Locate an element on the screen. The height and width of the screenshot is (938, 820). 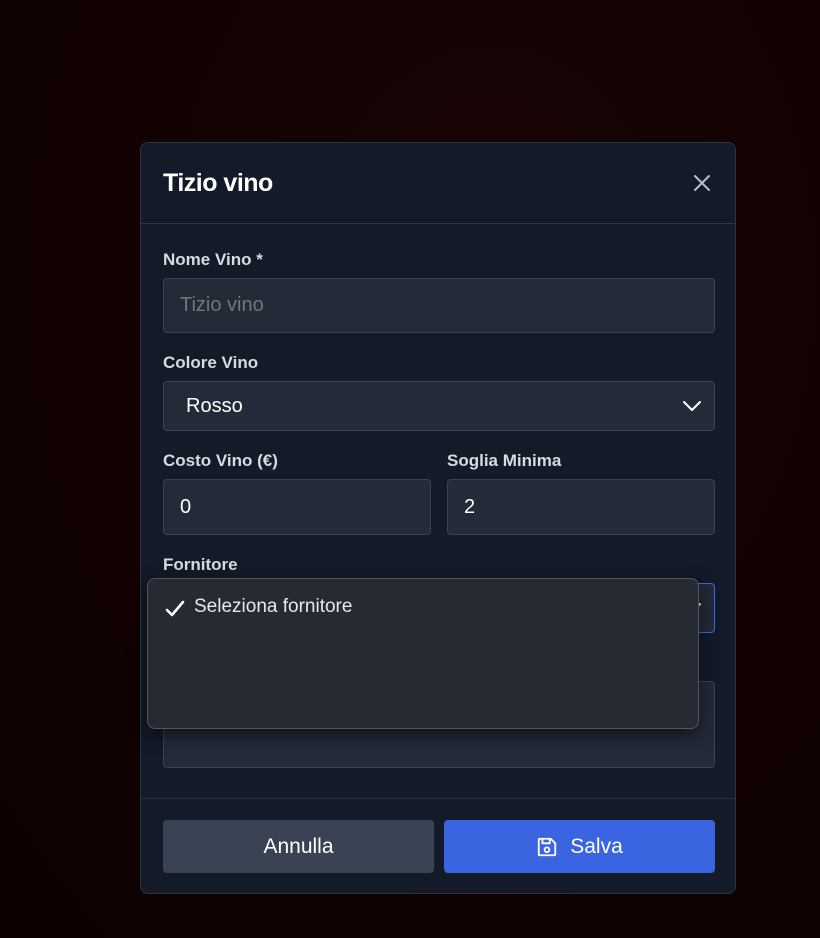
checkmark-icon is located at coordinates (175, 608).